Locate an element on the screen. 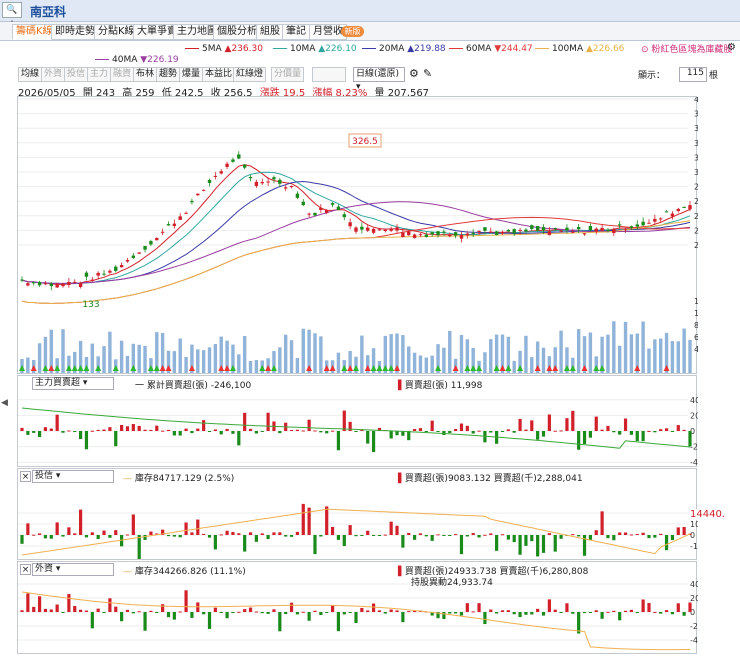 Image resolution: width=740 pixels, height=658 pixels. period-select: 日線(還原) ▾ is located at coordinates (379, 79).